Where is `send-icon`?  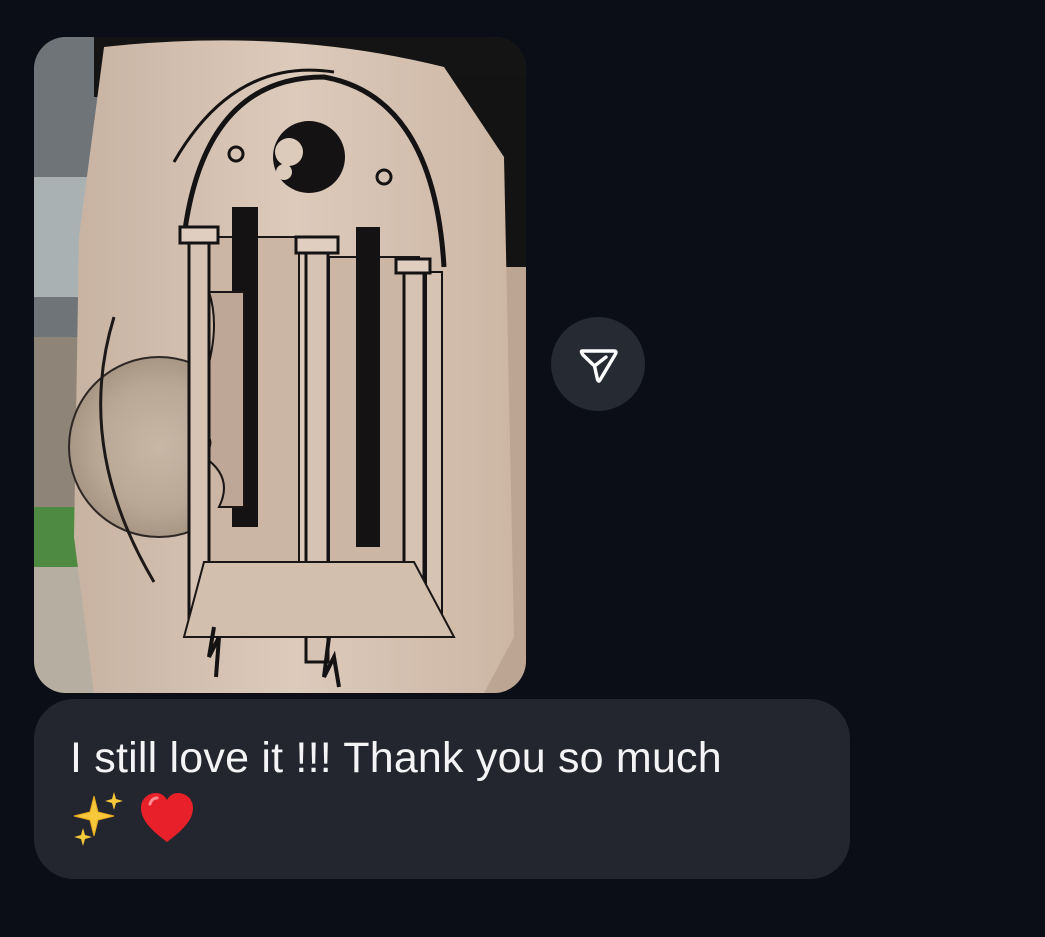 send-icon is located at coordinates (598, 366).